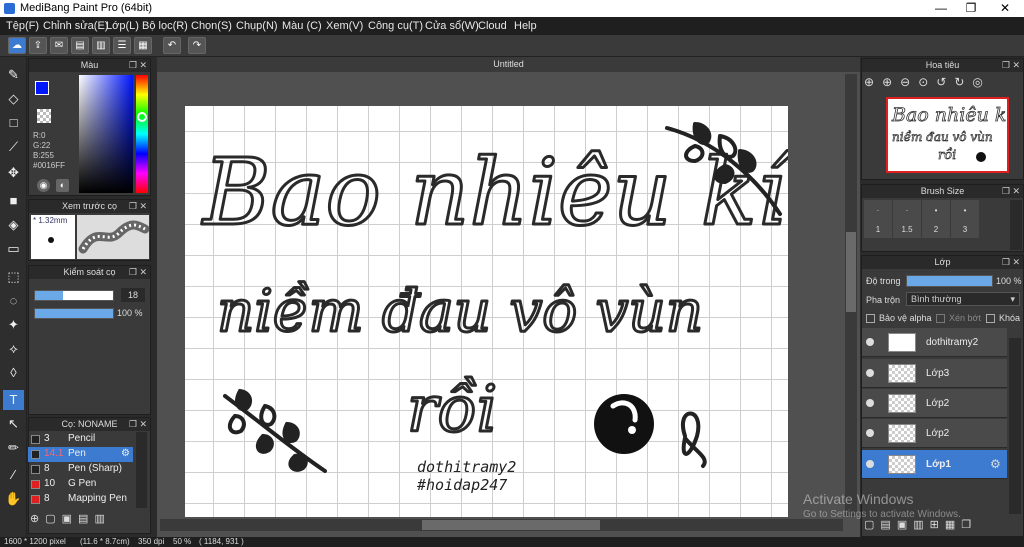 This screenshot has width=1024, height=547. I want to click on canvas-vertical-scrollbar, so click(851, 295).